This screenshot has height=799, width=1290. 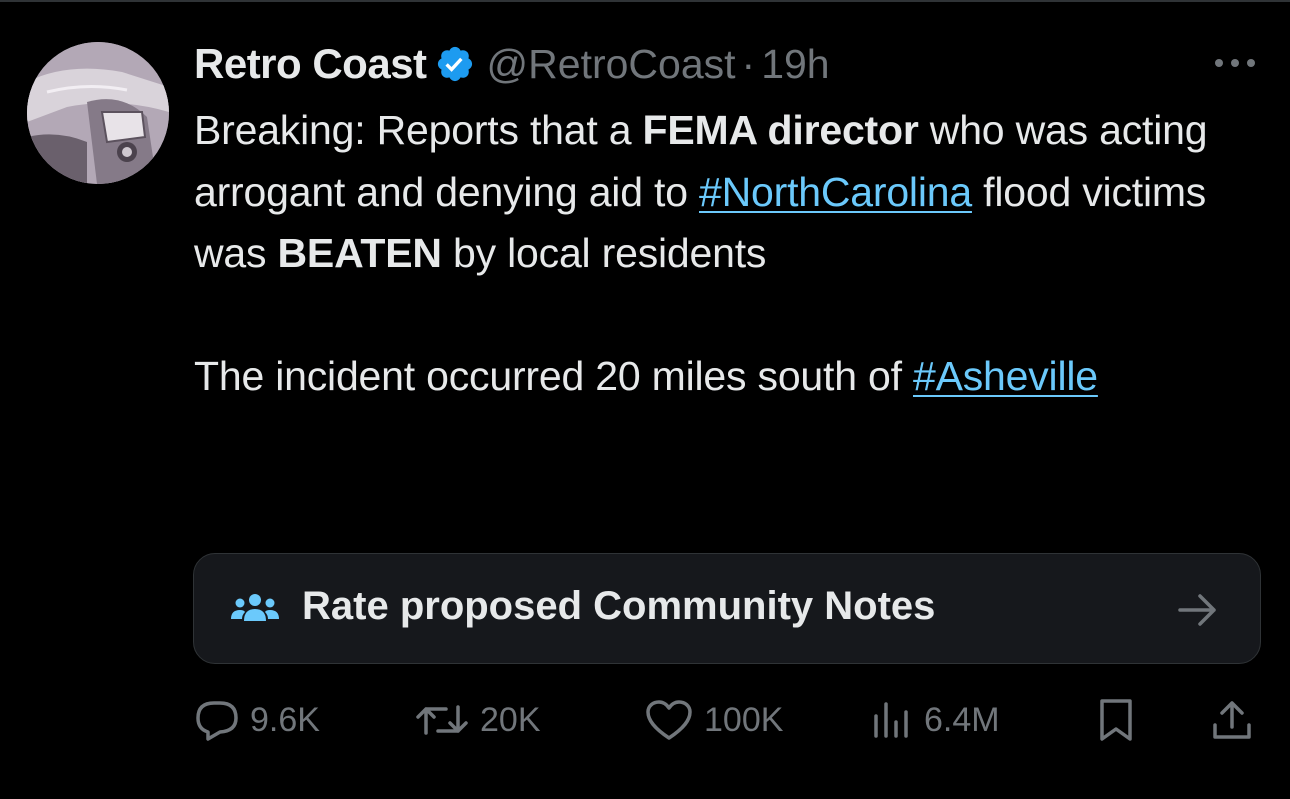 I want to click on tweet-header: Retro Coast @RetroCoast · 19h, so click(x=512, y=64).